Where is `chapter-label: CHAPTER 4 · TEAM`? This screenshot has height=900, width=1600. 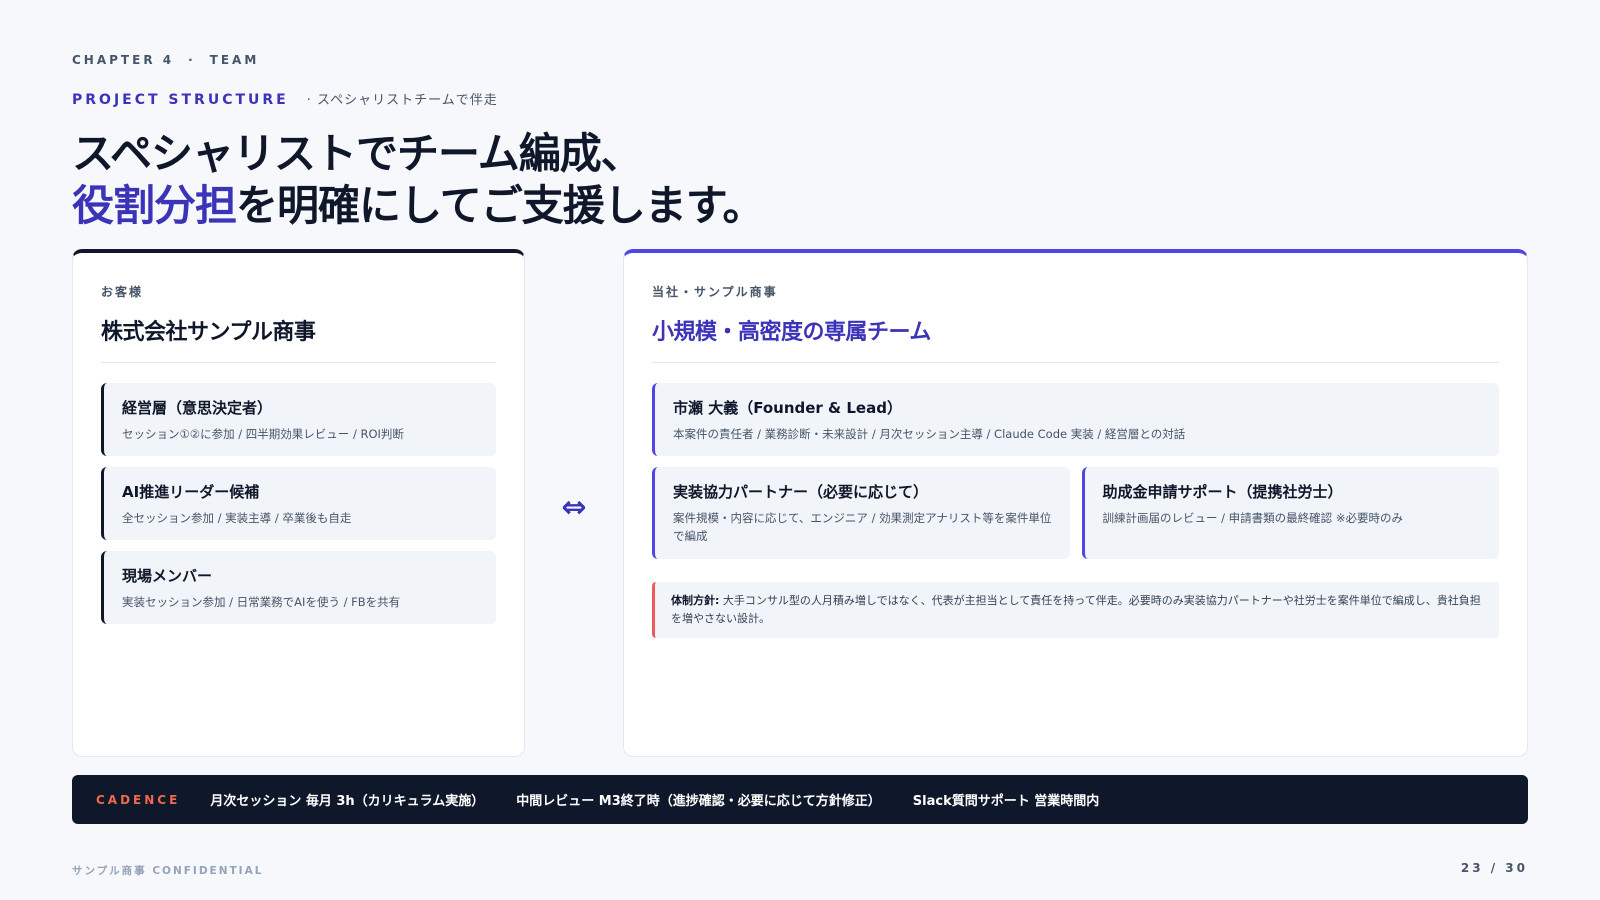
chapter-label: CHAPTER 4 · TEAM is located at coordinates (165, 60).